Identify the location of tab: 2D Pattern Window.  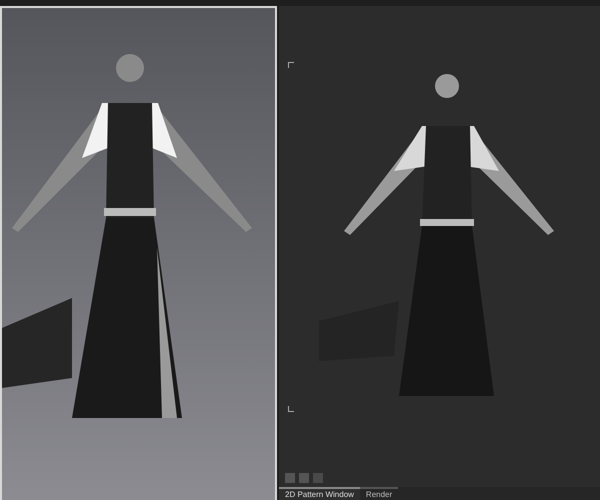
(319, 493).